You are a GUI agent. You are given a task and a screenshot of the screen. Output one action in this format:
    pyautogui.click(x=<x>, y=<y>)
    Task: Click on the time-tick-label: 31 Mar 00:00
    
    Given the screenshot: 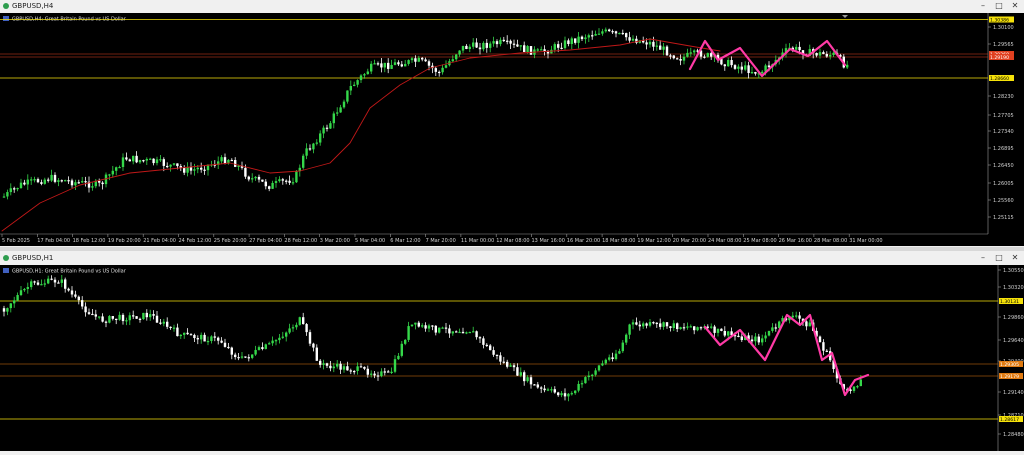 What is the action you would take?
    pyautogui.click(x=865, y=241)
    